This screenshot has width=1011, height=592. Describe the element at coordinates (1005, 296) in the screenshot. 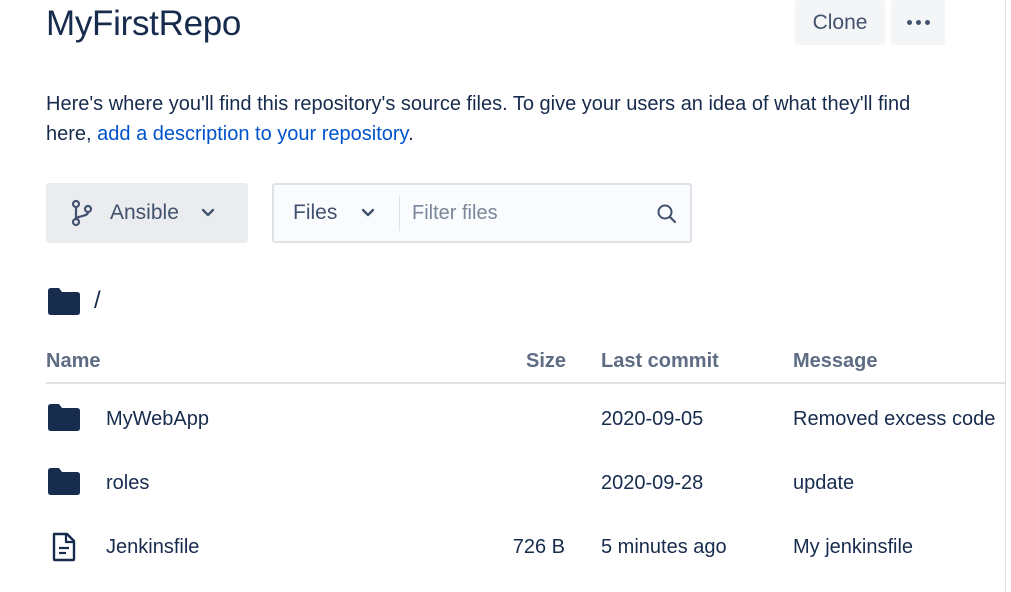

I see `page-divider` at that location.